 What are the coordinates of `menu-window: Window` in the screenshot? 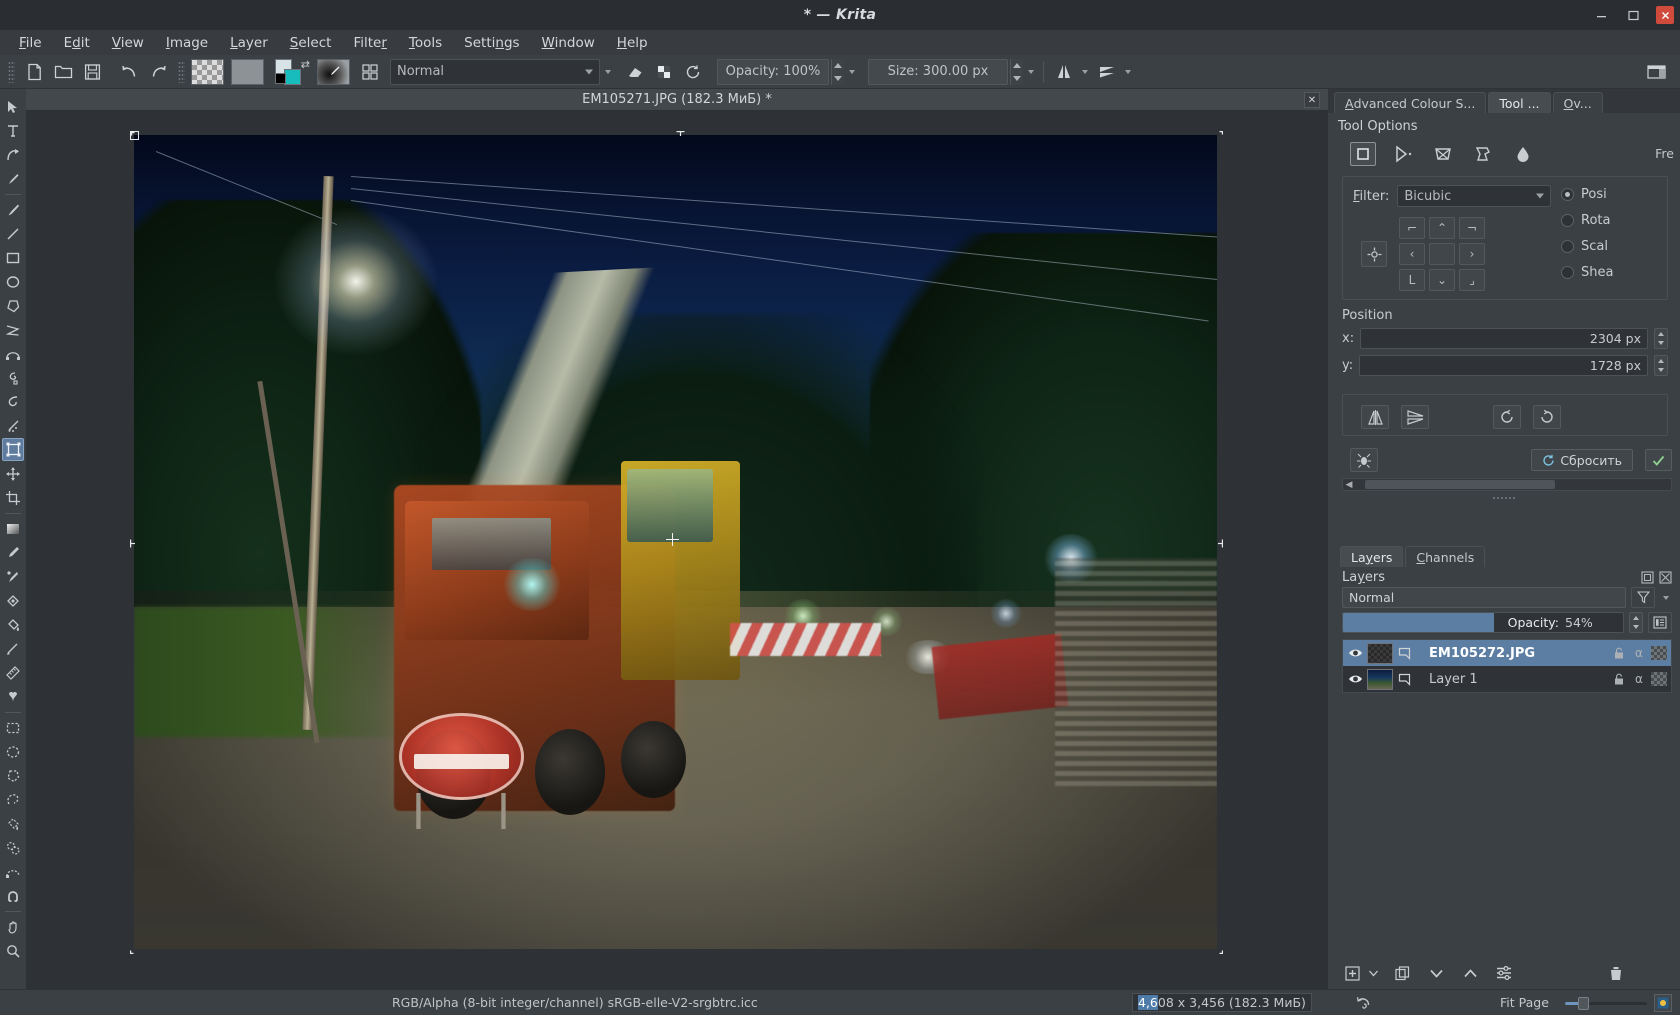 It's located at (568, 43).